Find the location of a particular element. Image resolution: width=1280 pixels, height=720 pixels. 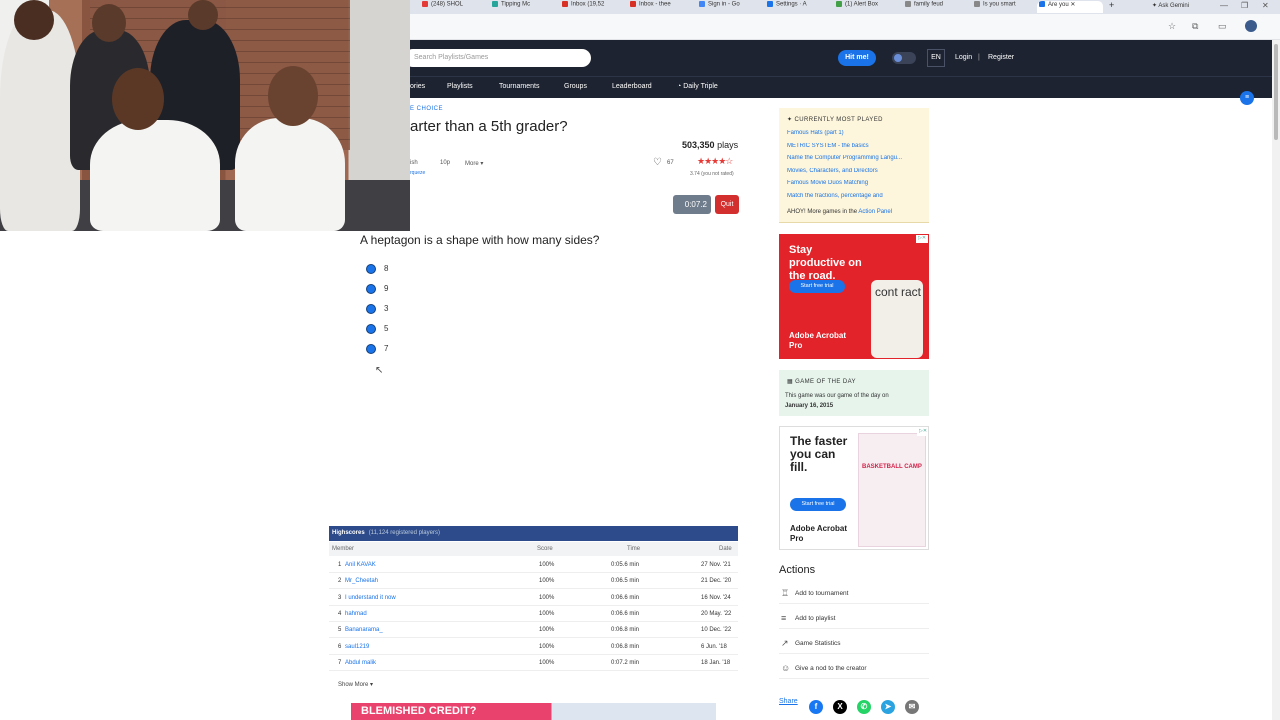

popular-game-link: Famous Hats (part 1) is located at coordinates (855, 133).